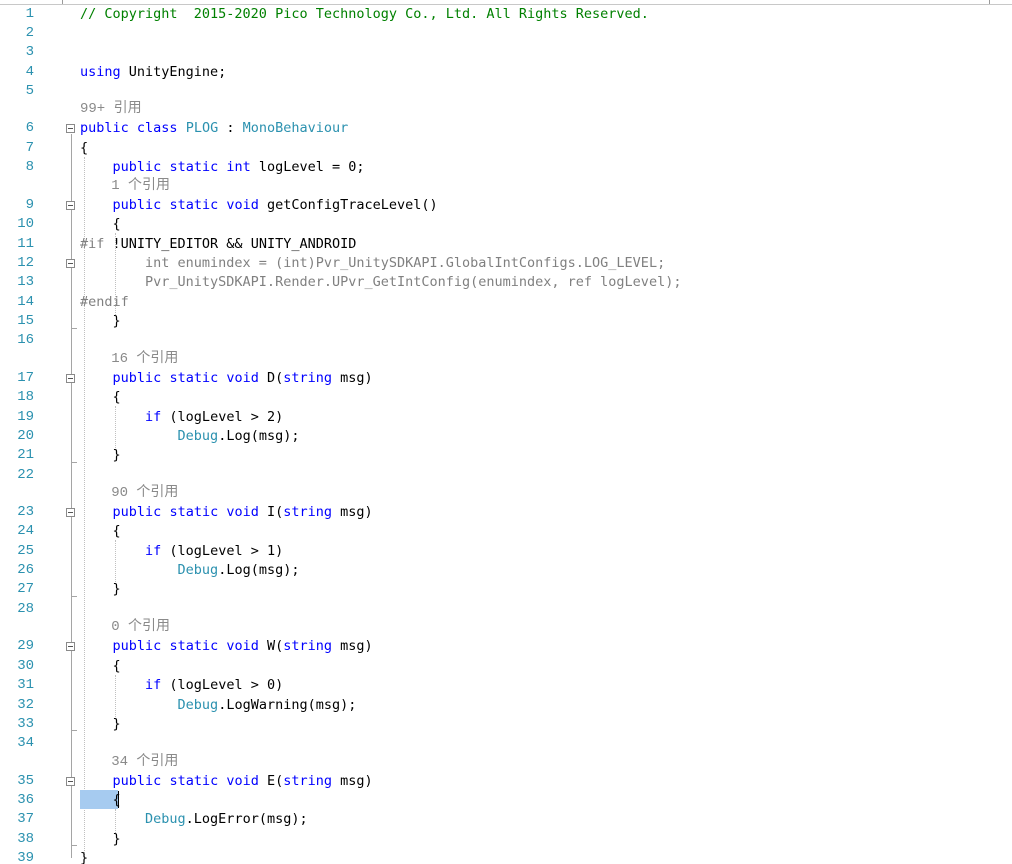 Image resolution: width=1012 pixels, height=864 pixels. What do you see at coordinates (506, 493) in the screenshot?
I see `codelens-reference-count: 90 个引用` at bounding box center [506, 493].